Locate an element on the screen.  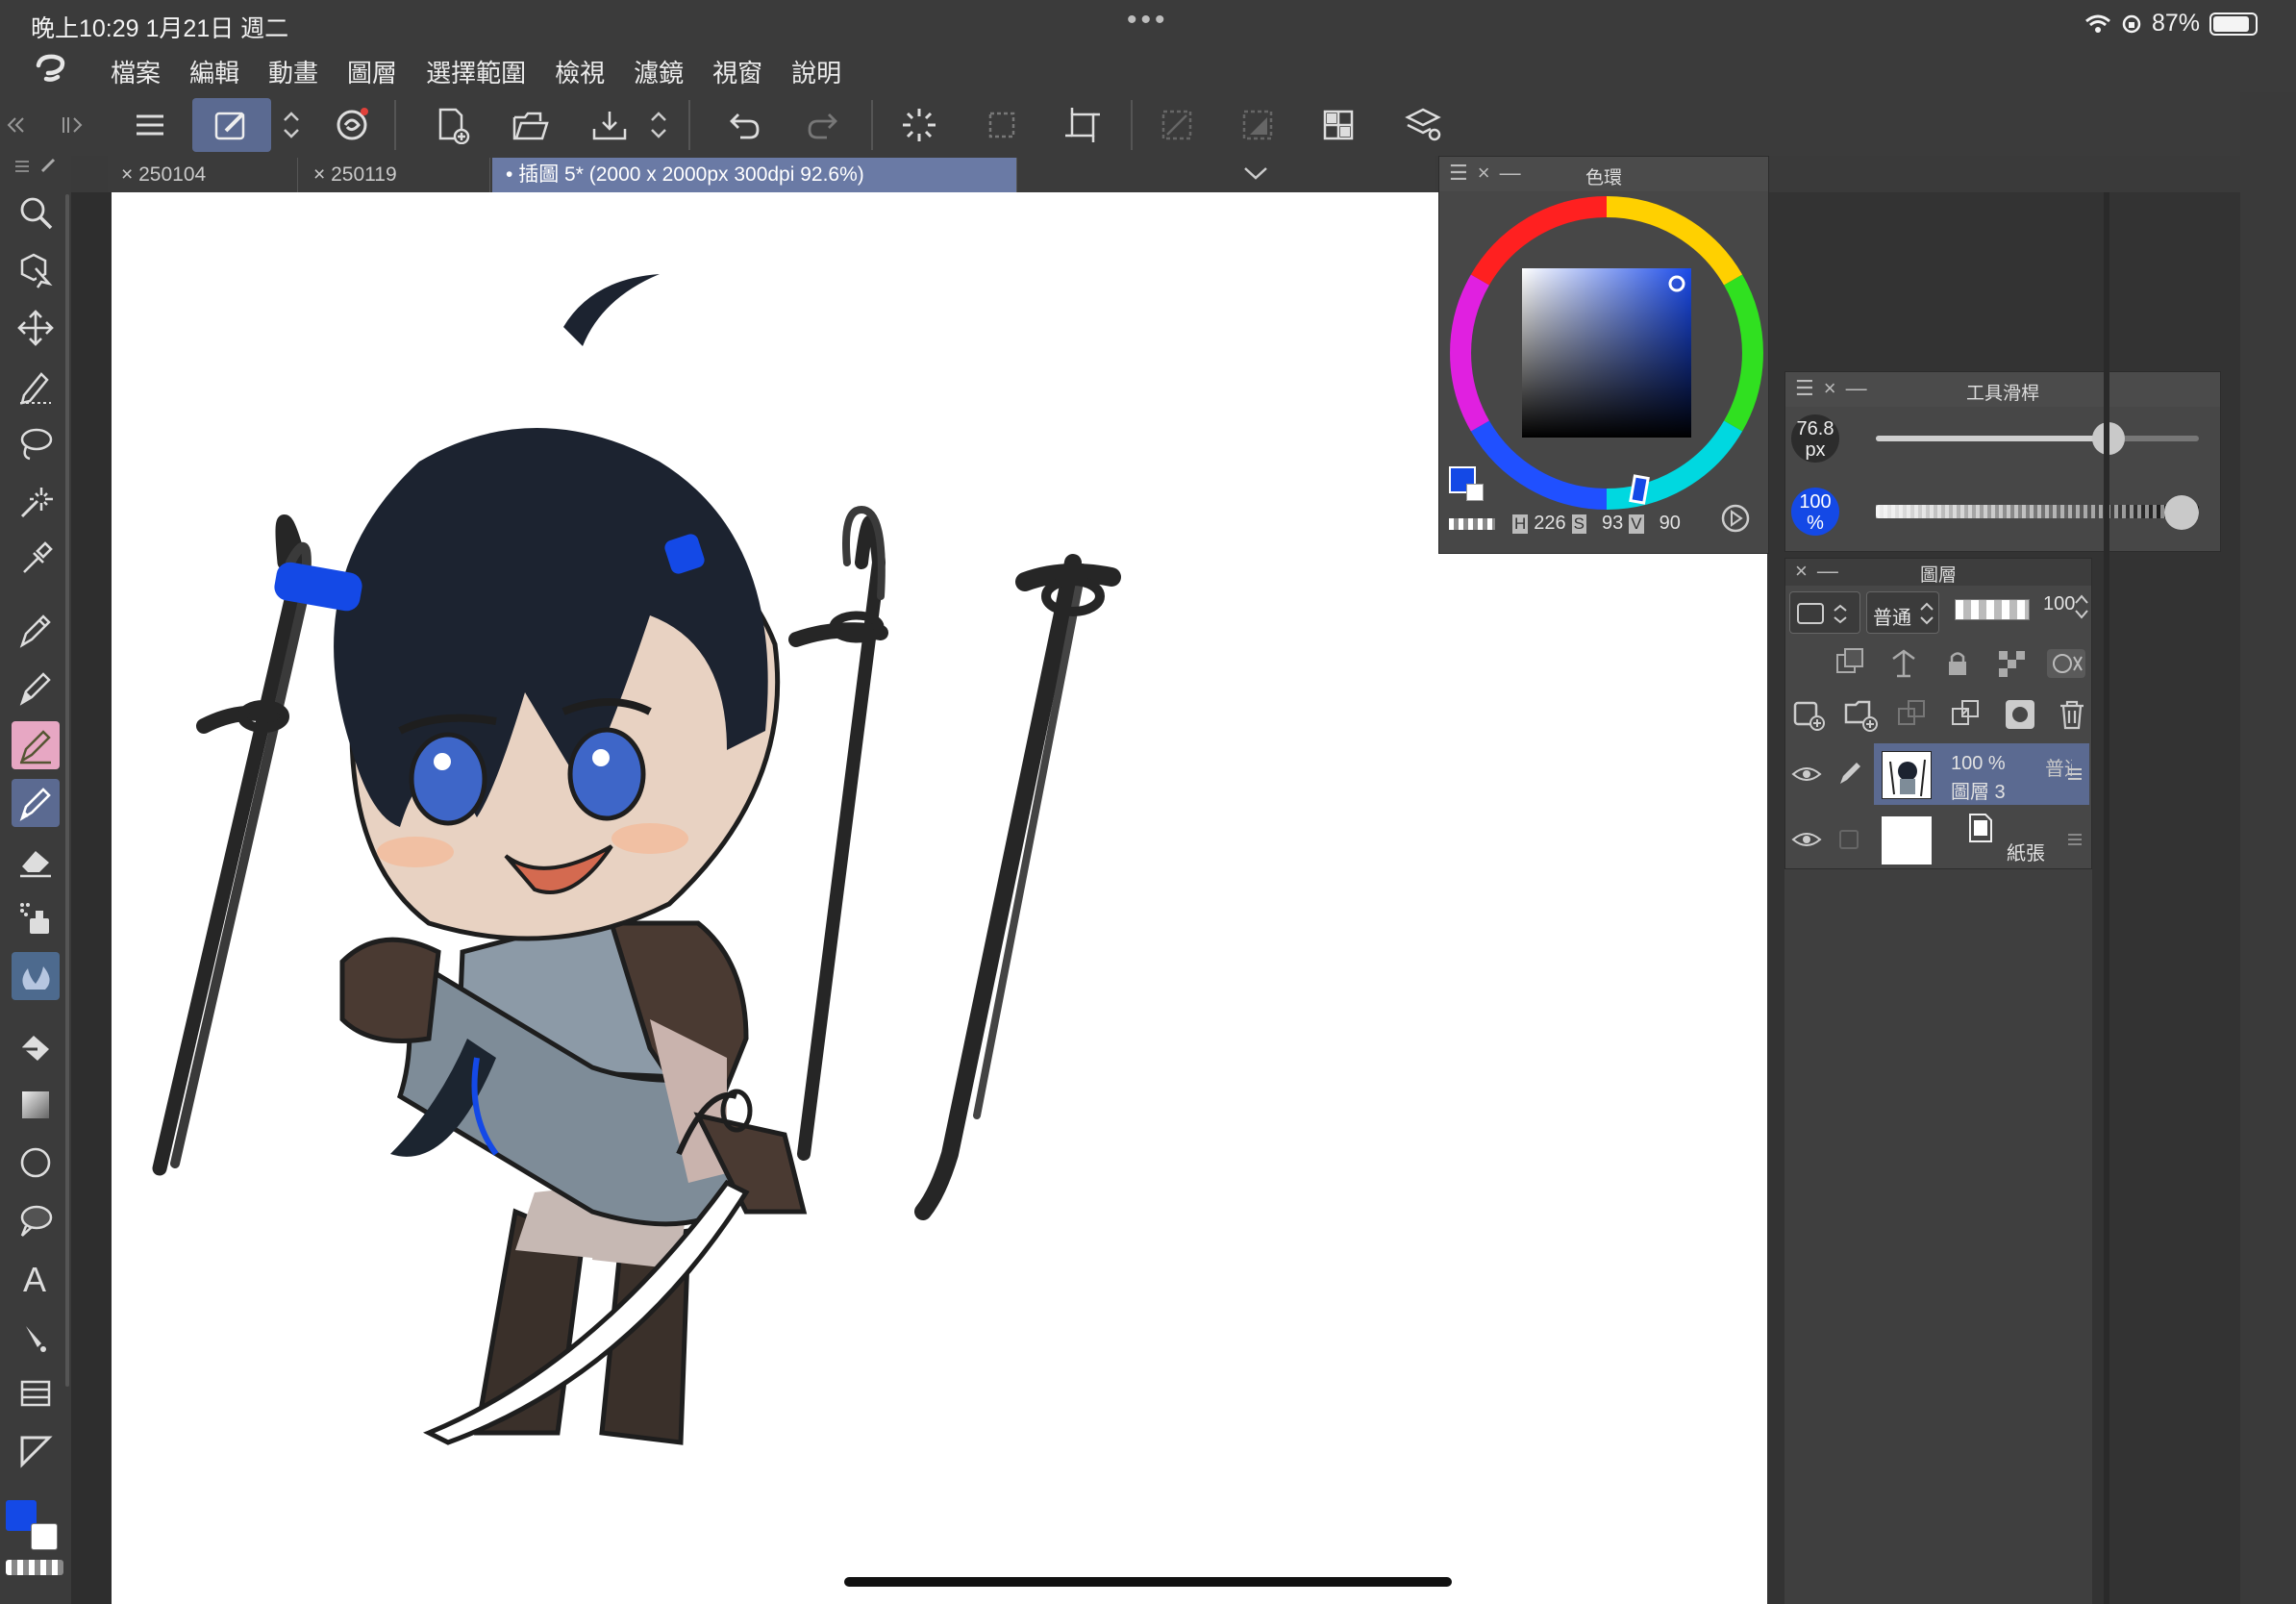
ruler-tool-icon is located at coordinates (36, 1451).